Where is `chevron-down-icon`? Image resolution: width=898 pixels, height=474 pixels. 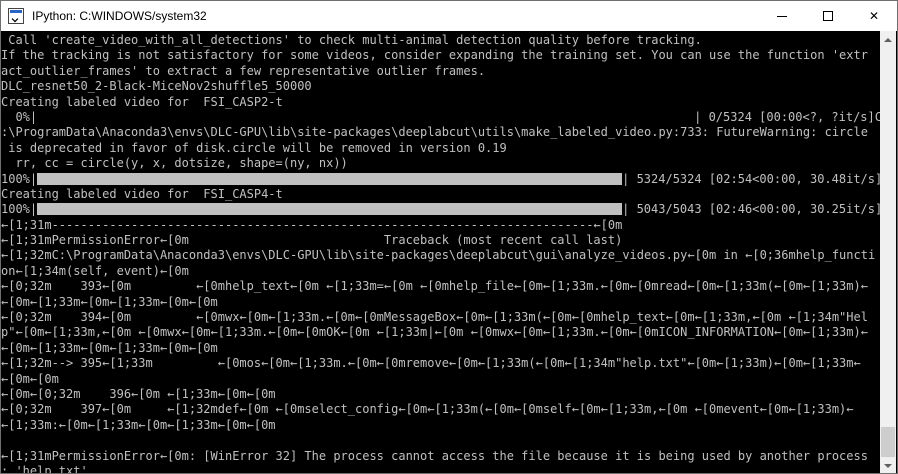 chevron-down-icon is located at coordinates (888, 465).